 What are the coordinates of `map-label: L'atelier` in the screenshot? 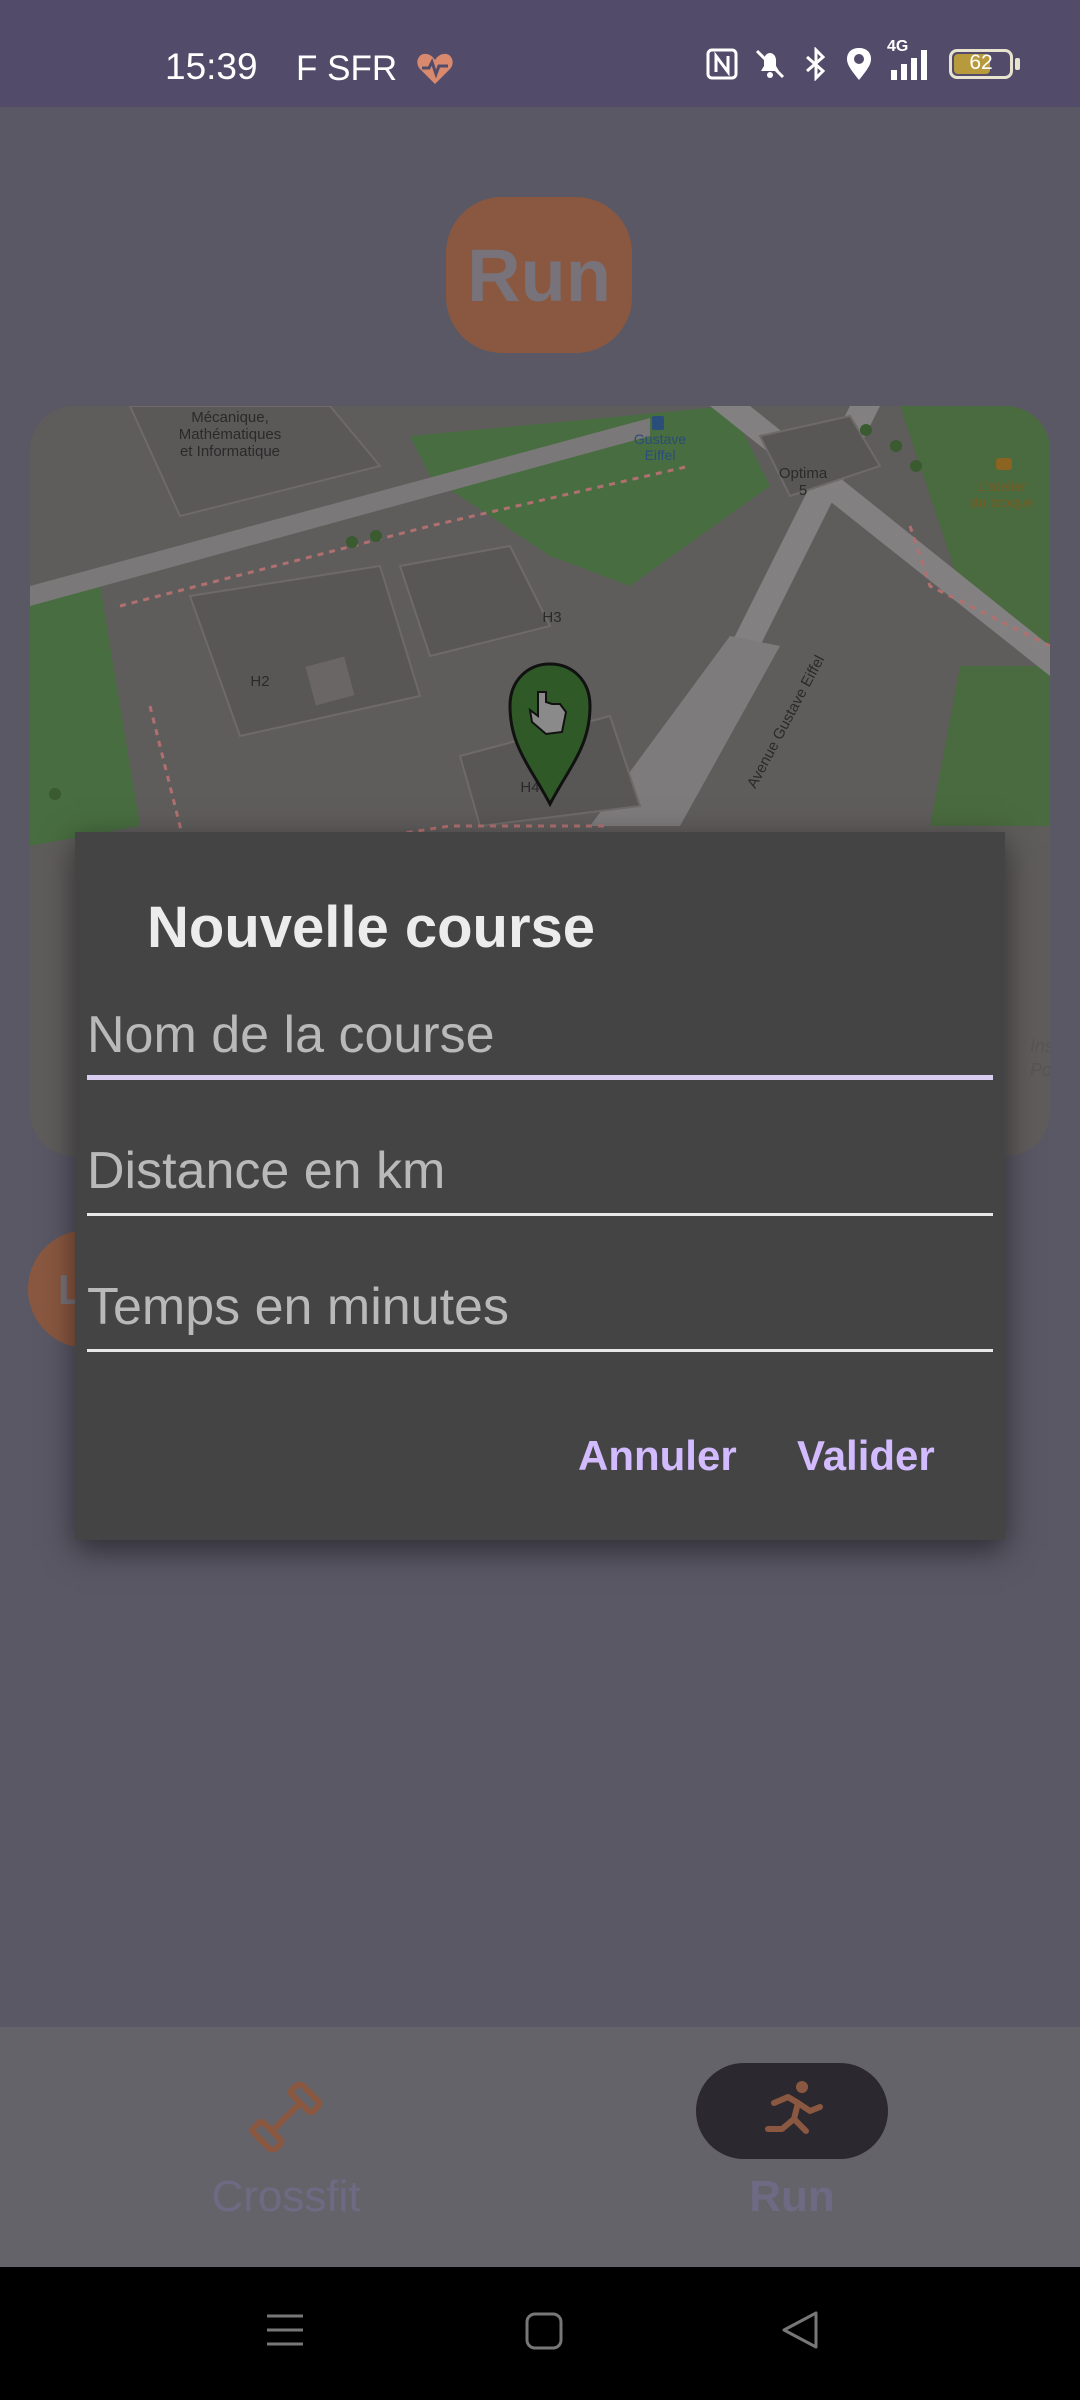 It's located at (1002, 486).